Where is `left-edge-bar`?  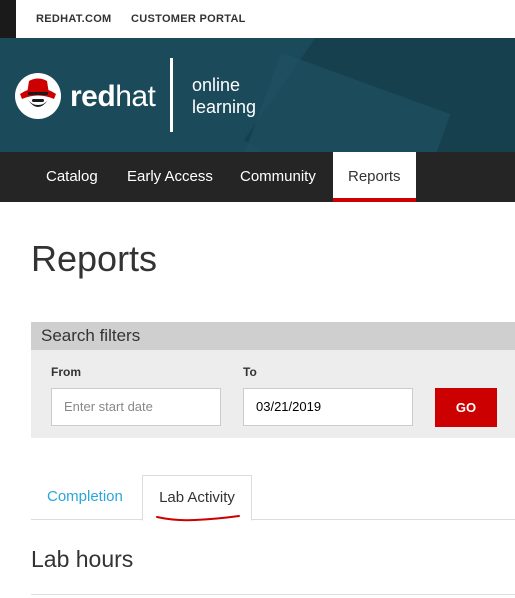 left-edge-bar is located at coordinates (8, 19).